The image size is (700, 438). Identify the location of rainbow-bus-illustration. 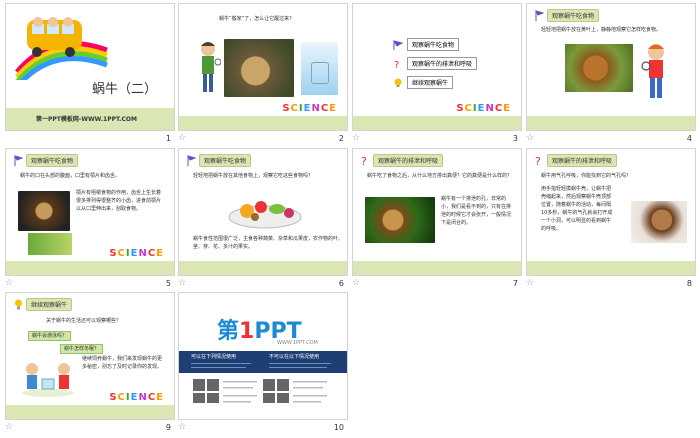
(61, 48).